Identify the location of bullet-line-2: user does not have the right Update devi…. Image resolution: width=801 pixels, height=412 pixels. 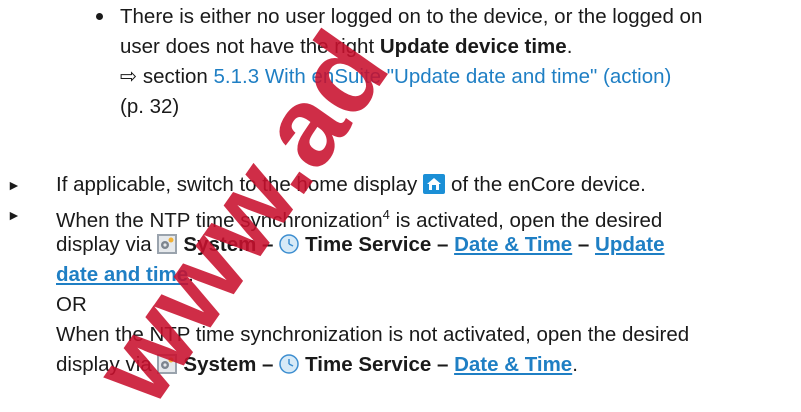
(346, 46).